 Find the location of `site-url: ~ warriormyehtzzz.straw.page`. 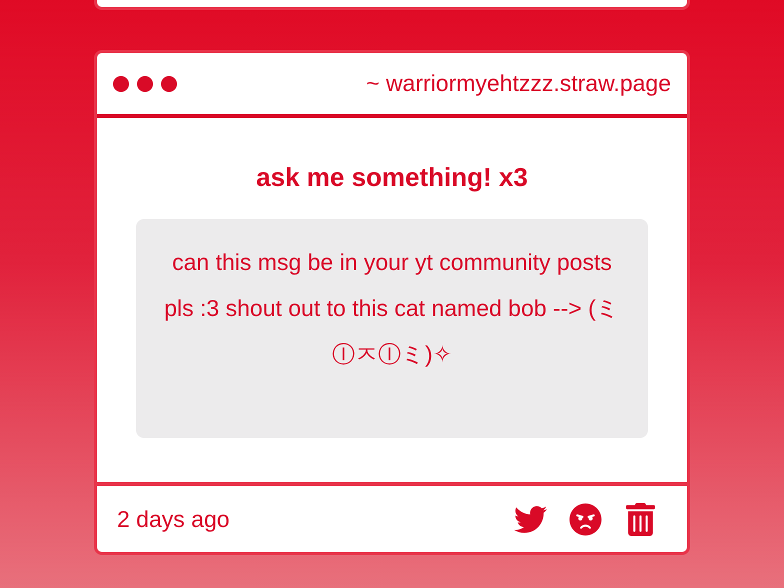

site-url: ~ warriormyehtzzz.straw.page is located at coordinates (518, 83).